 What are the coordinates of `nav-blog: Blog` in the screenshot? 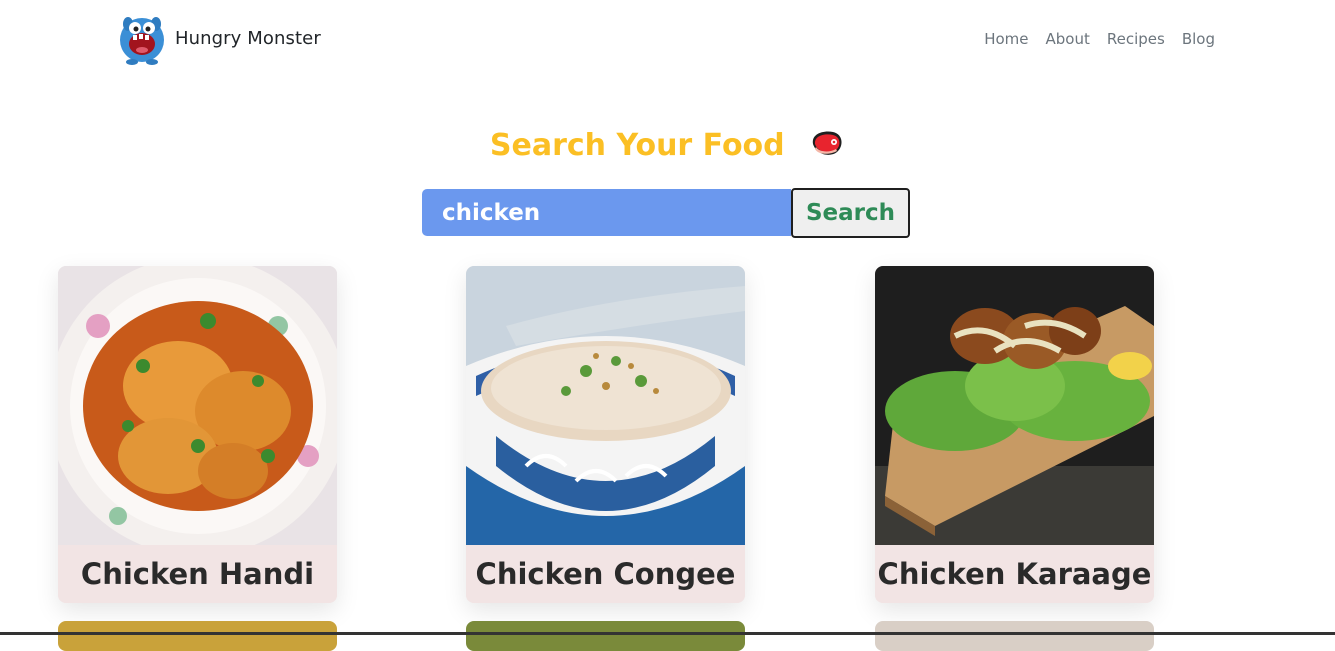 It's located at (1198, 39).